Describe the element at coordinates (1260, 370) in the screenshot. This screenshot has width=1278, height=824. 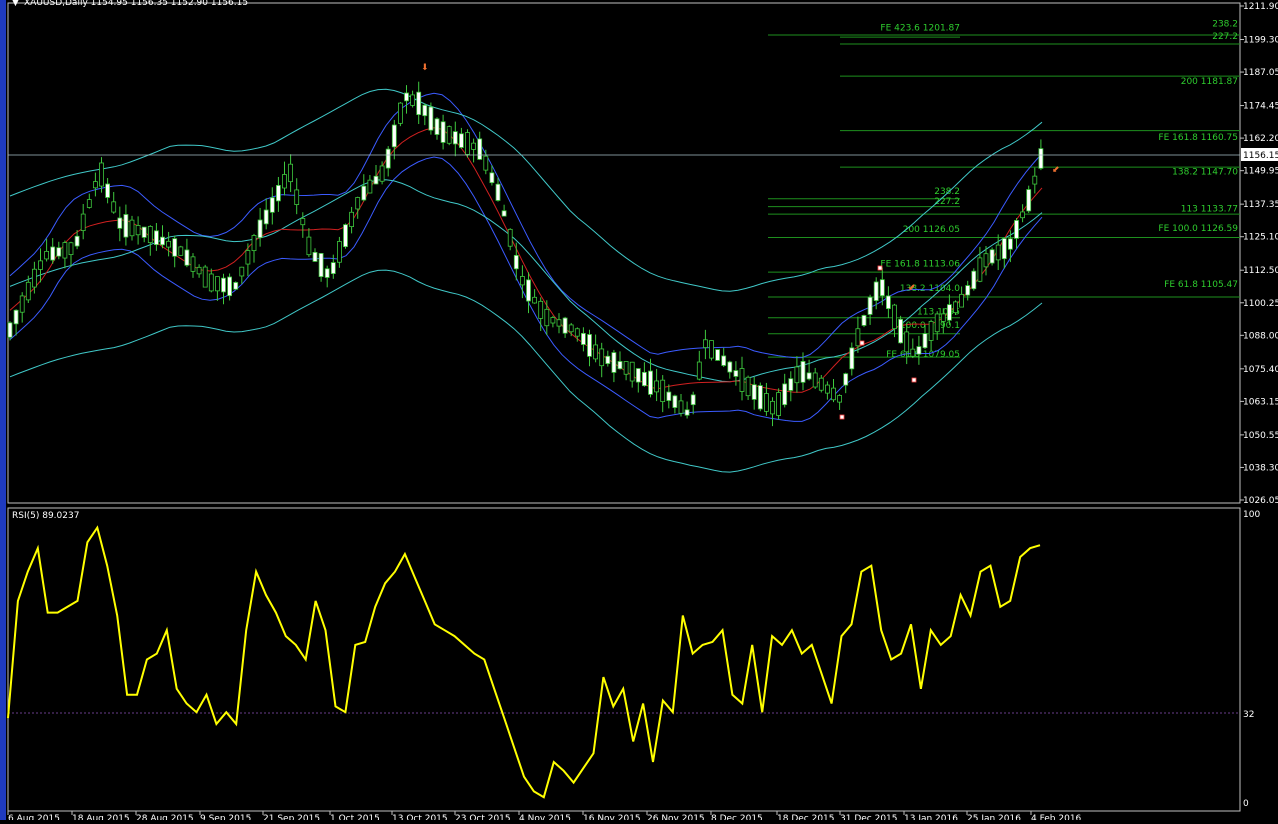
I see `price-axis-label: 1075.40` at that location.